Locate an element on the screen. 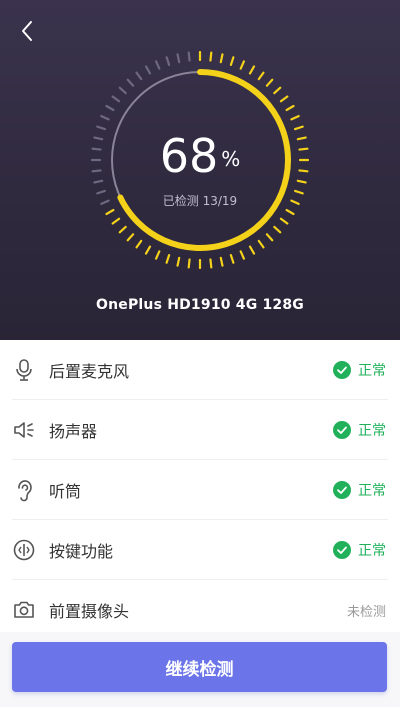  progress-count: 已检测 13/19 is located at coordinates (200, 201).